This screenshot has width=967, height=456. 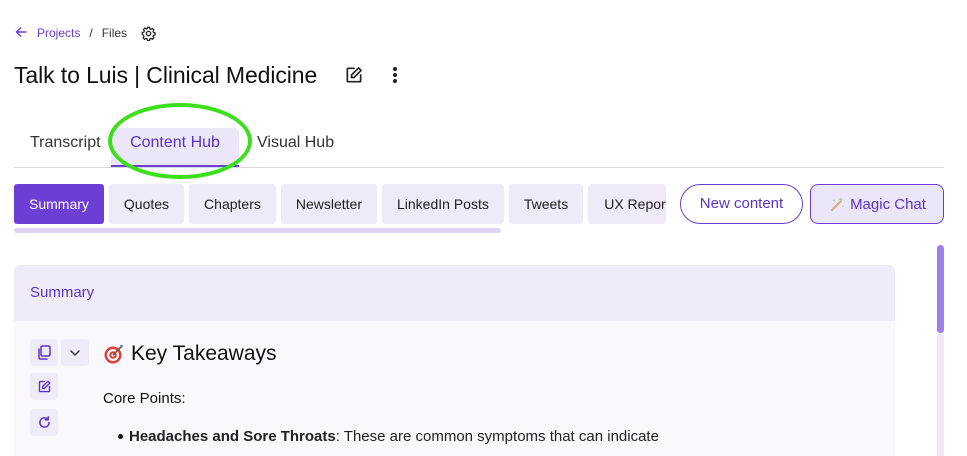 What do you see at coordinates (395, 75) in the screenshot?
I see `more-vertical-icon` at bounding box center [395, 75].